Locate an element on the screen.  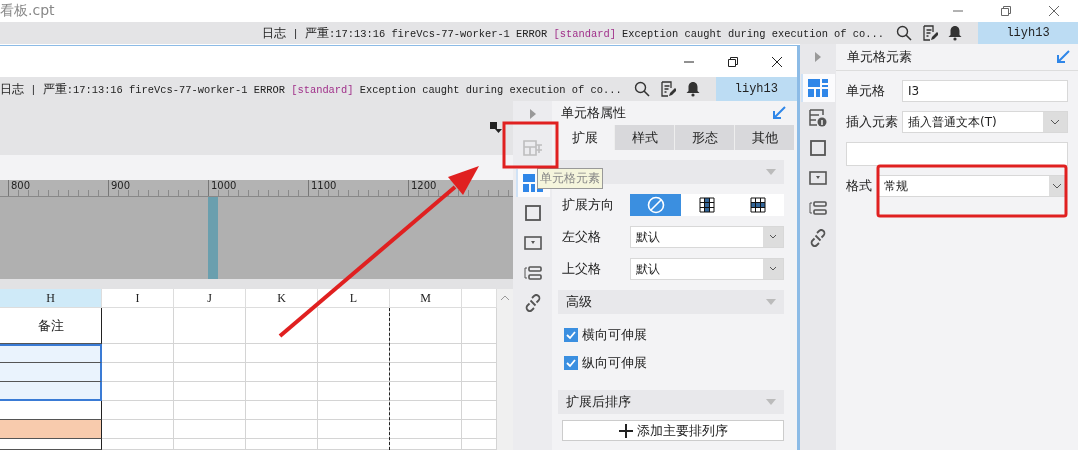
restore-icon is located at coordinates (733, 61).